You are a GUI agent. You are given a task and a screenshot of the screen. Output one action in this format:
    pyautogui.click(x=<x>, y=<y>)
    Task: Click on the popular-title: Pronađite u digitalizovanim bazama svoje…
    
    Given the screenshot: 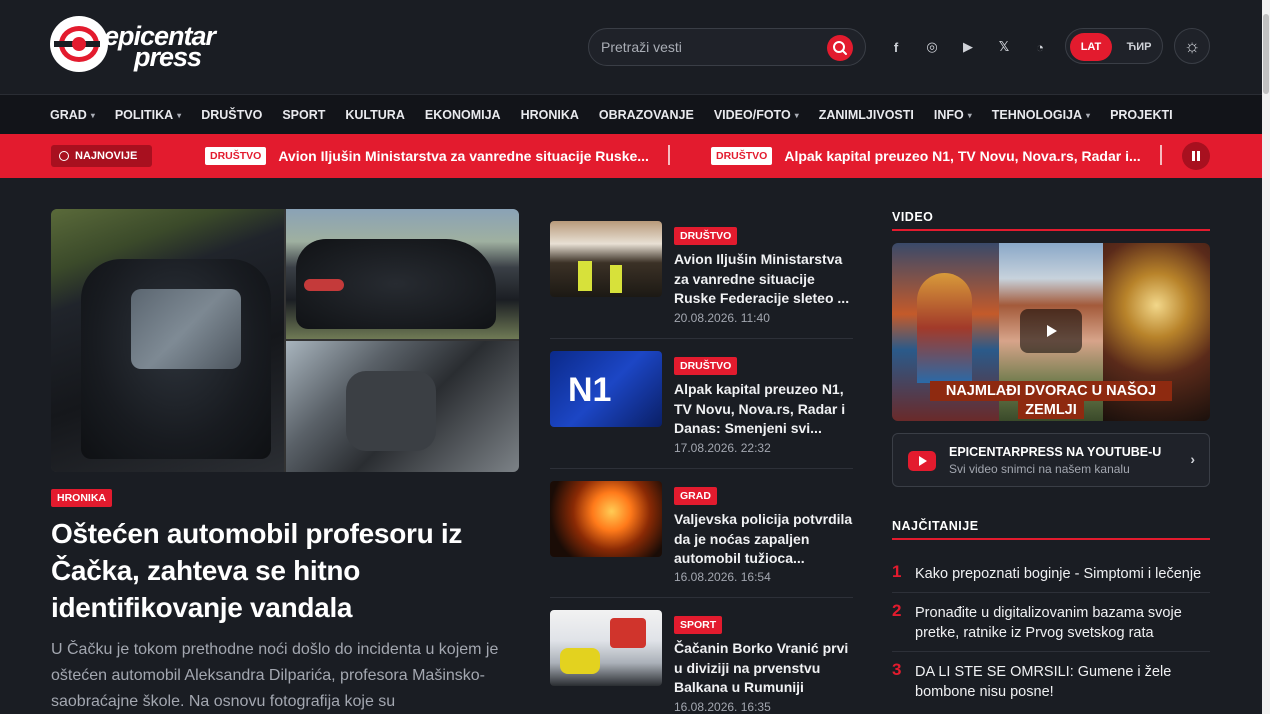 What is the action you would take?
    pyautogui.click(x=1062, y=623)
    